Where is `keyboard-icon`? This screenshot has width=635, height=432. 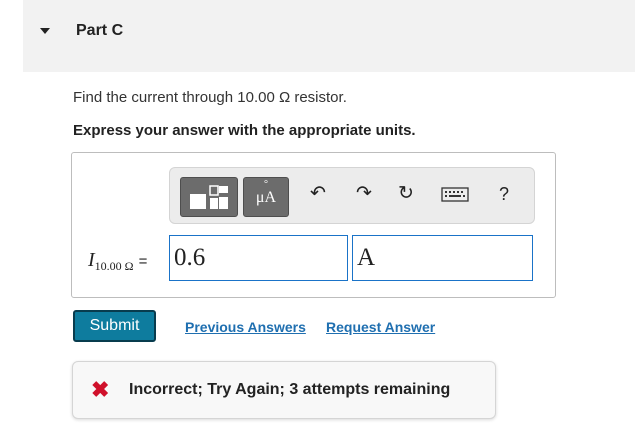
keyboard-icon is located at coordinates (455, 194).